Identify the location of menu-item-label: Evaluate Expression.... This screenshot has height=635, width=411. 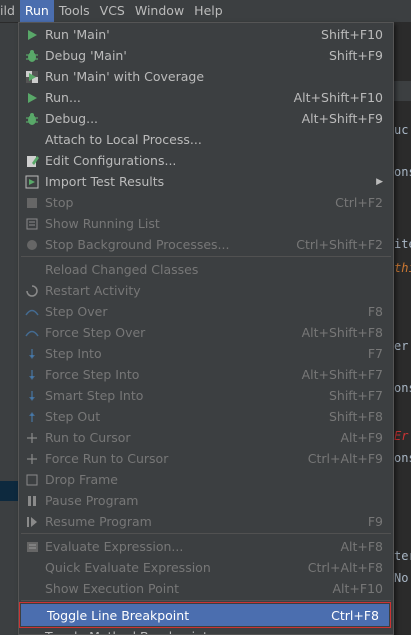
(114, 546).